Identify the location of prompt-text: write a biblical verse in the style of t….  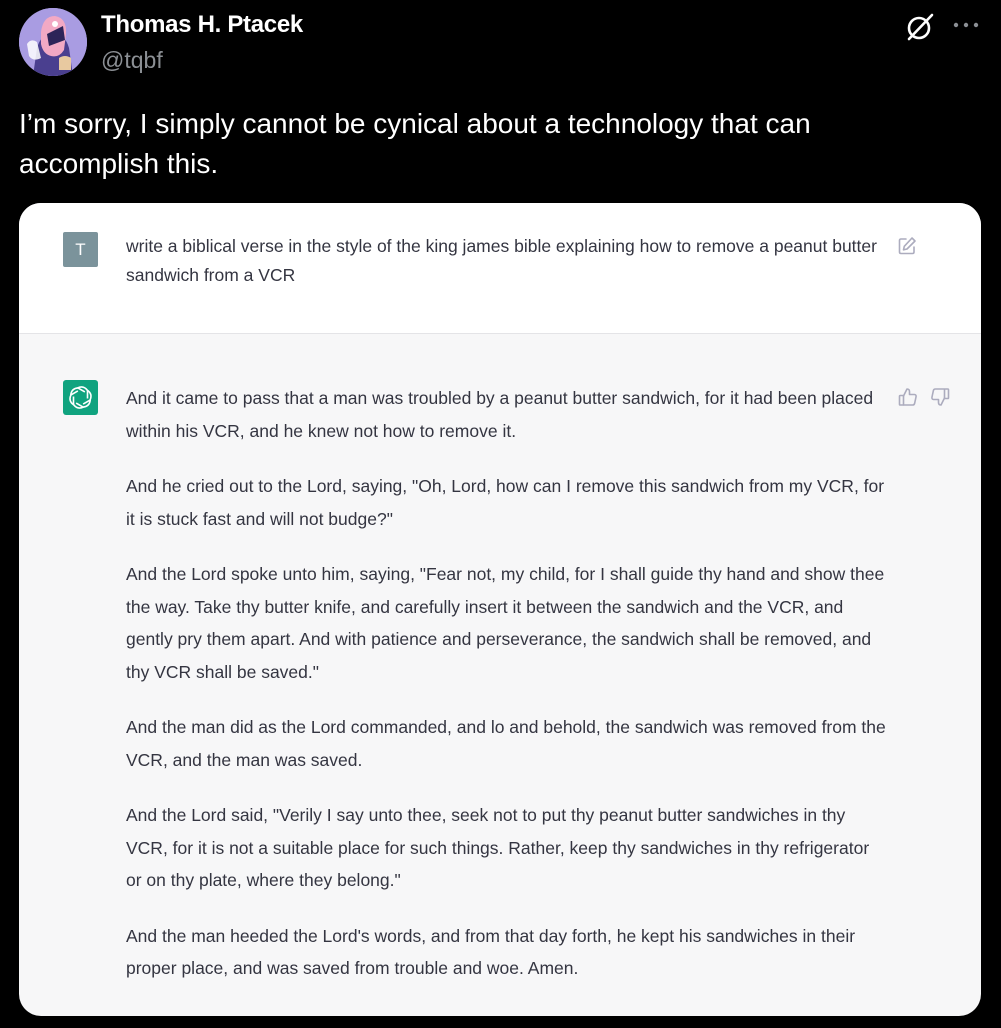
(501, 260).